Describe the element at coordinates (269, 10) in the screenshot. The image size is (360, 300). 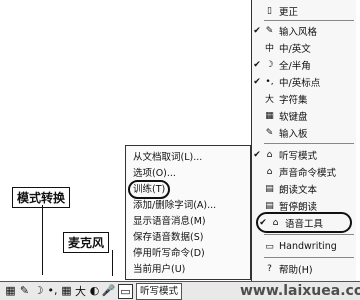
I see `correction-icon: ▯` at that location.